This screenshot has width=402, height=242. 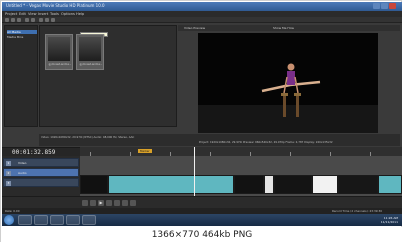 What do you see at coordinates (194, 28) in the screenshot?
I see `preview-label: Video Preview` at bounding box center [194, 28].